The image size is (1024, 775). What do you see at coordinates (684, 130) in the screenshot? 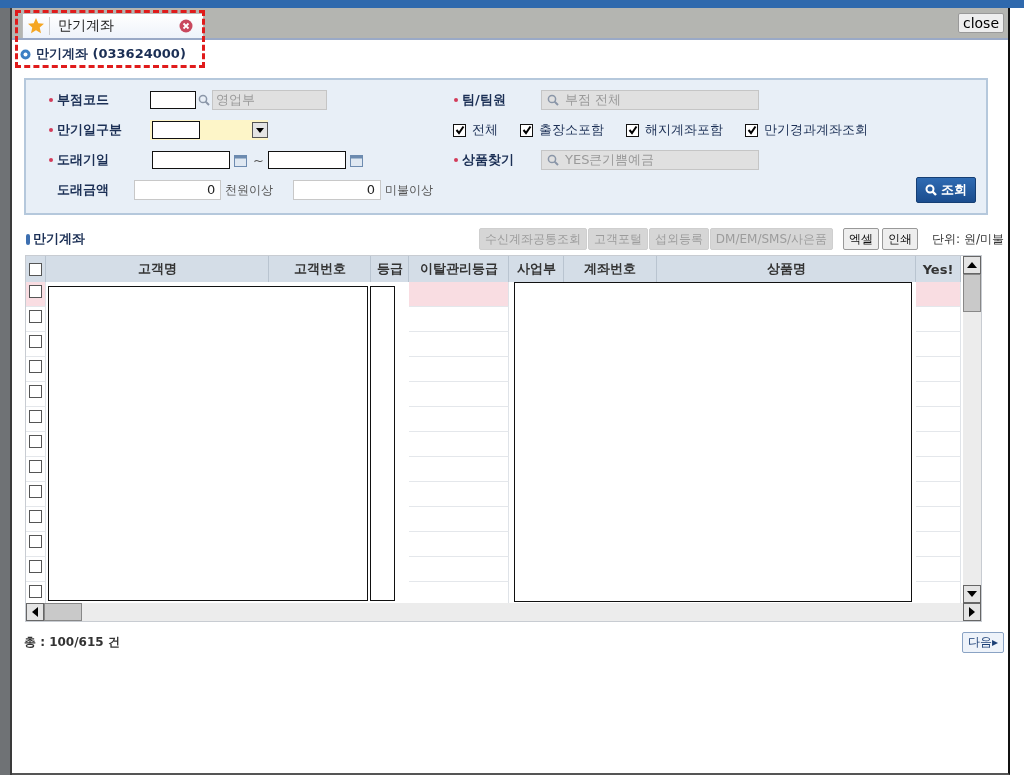
I see `checkbox-label: 해지계좌포함` at bounding box center [684, 130].